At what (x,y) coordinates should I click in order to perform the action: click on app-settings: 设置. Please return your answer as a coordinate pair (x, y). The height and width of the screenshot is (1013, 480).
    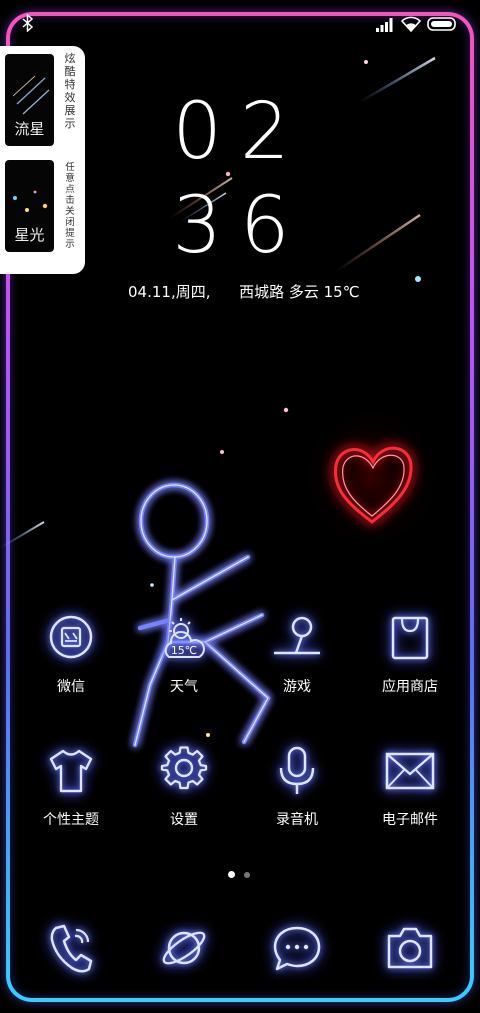
    Looking at the image, I should click on (184, 796).